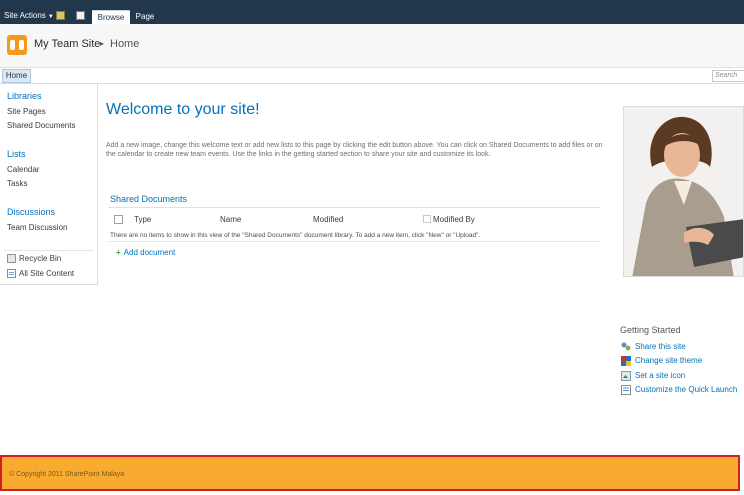  Describe the element at coordinates (626, 390) in the screenshot. I see `quick-launch-icon` at that location.